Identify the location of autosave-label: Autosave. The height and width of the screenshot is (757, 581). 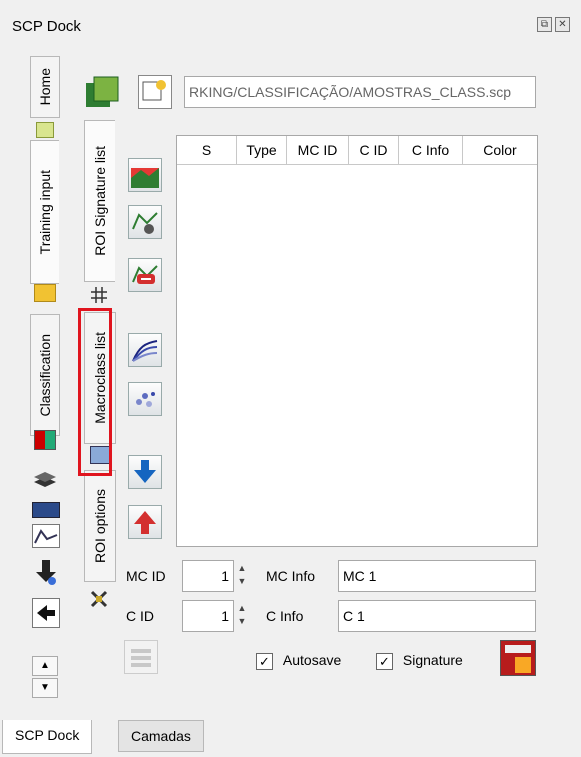
(312, 660).